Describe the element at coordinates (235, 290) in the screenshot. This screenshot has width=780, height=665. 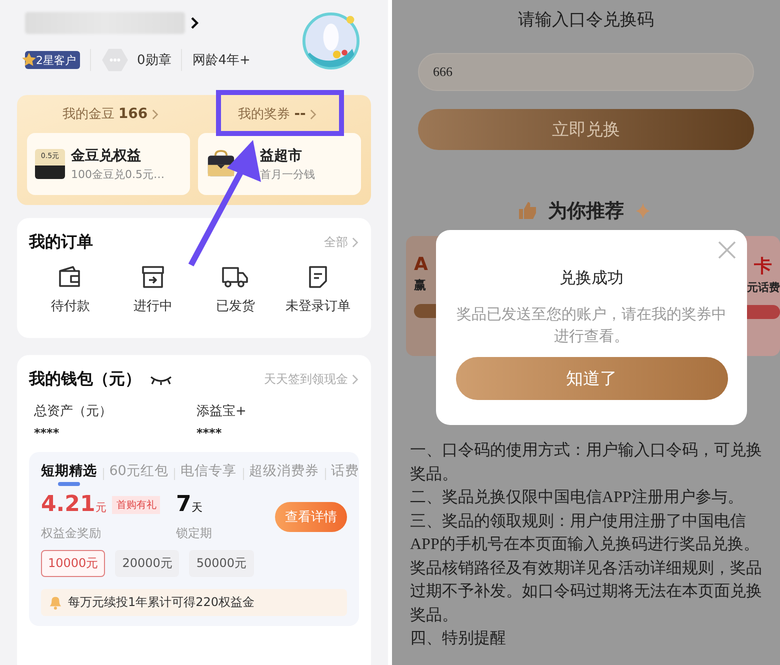
I see `order-status-button: 已发货` at that location.